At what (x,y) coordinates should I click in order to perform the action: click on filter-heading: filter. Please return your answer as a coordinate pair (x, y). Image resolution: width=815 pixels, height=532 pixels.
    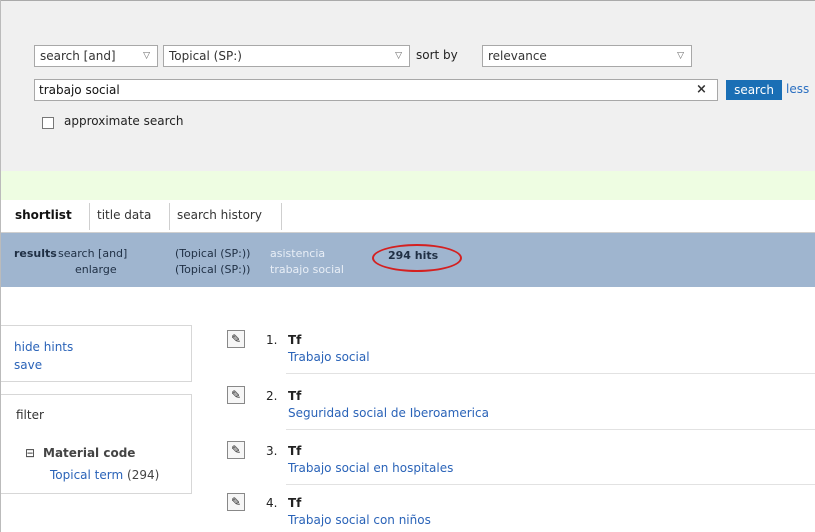
    Looking at the image, I should click on (30, 415).